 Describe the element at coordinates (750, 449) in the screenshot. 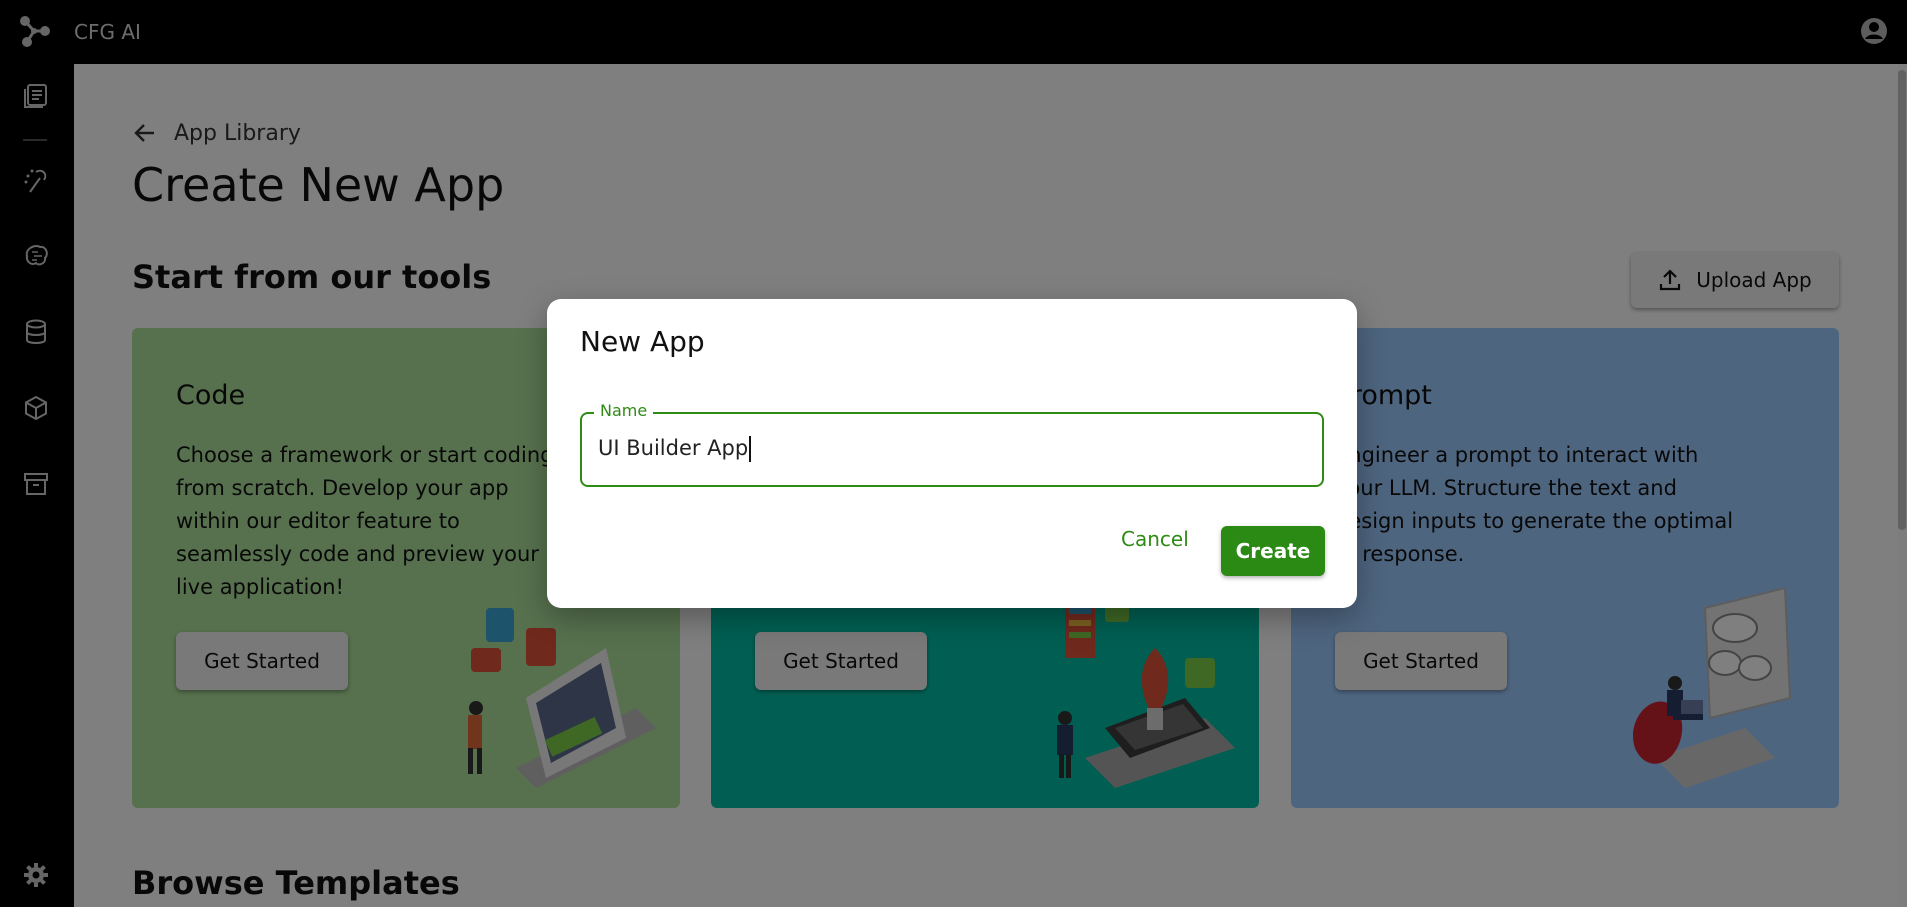

I see `text-caret` at that location.